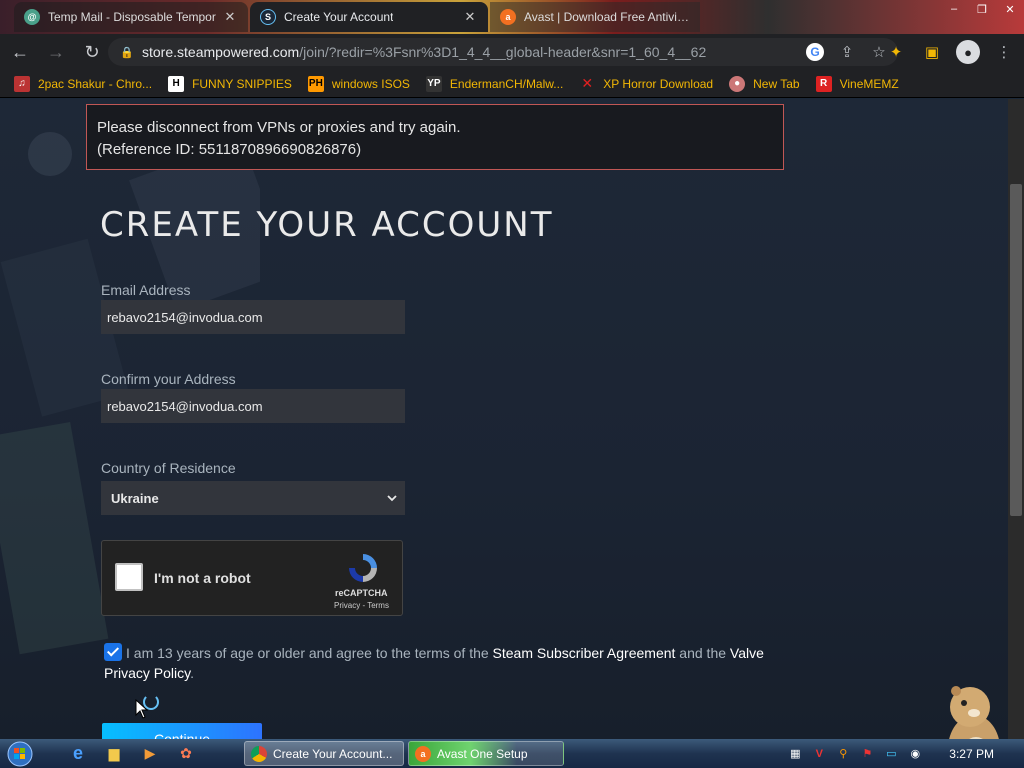 This screenshot has width=1024, height=768. I want to click on country-select: Ukraine, so click(253, 498).